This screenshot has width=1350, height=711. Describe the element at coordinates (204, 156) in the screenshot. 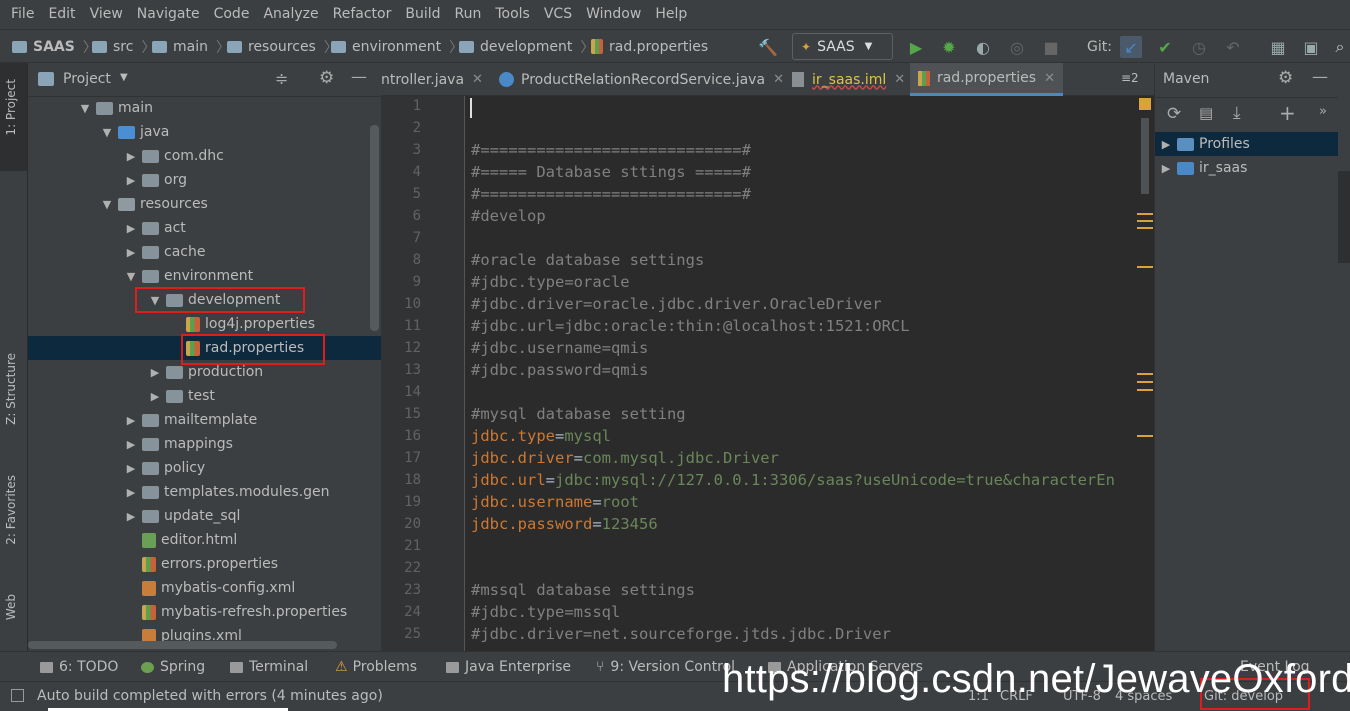

I see `tree-item-com-dhc: ▶ com.dhc` at that location.